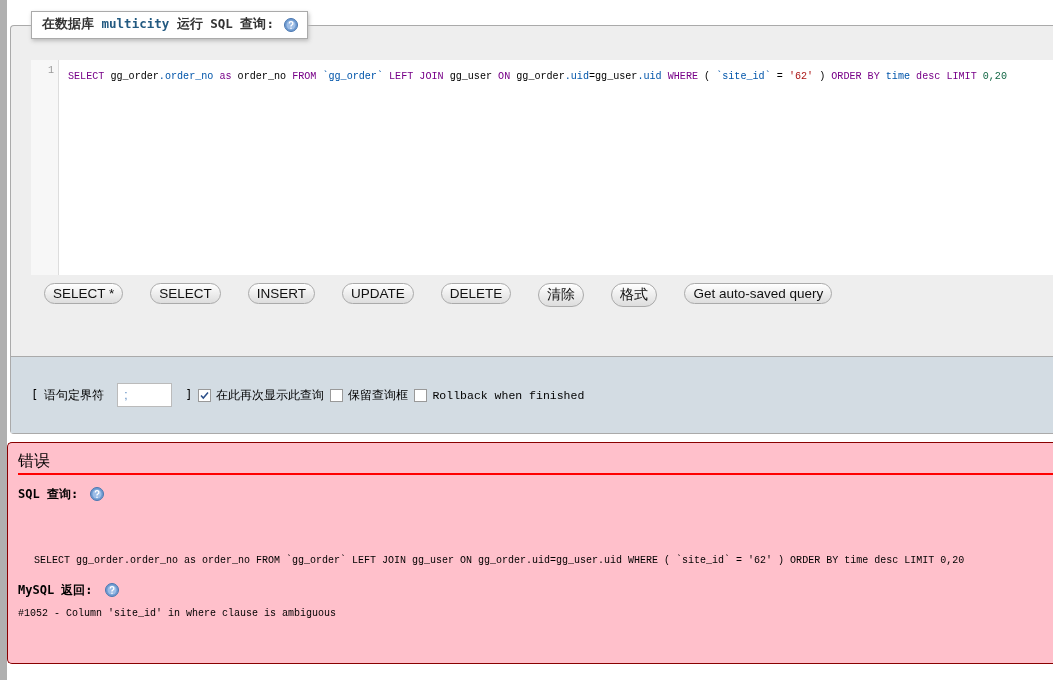  What do you see at coordinates (74, 395) in the screenshot?
I see `delimiter-label: 语句定界符` at bounding box center [74, 395].